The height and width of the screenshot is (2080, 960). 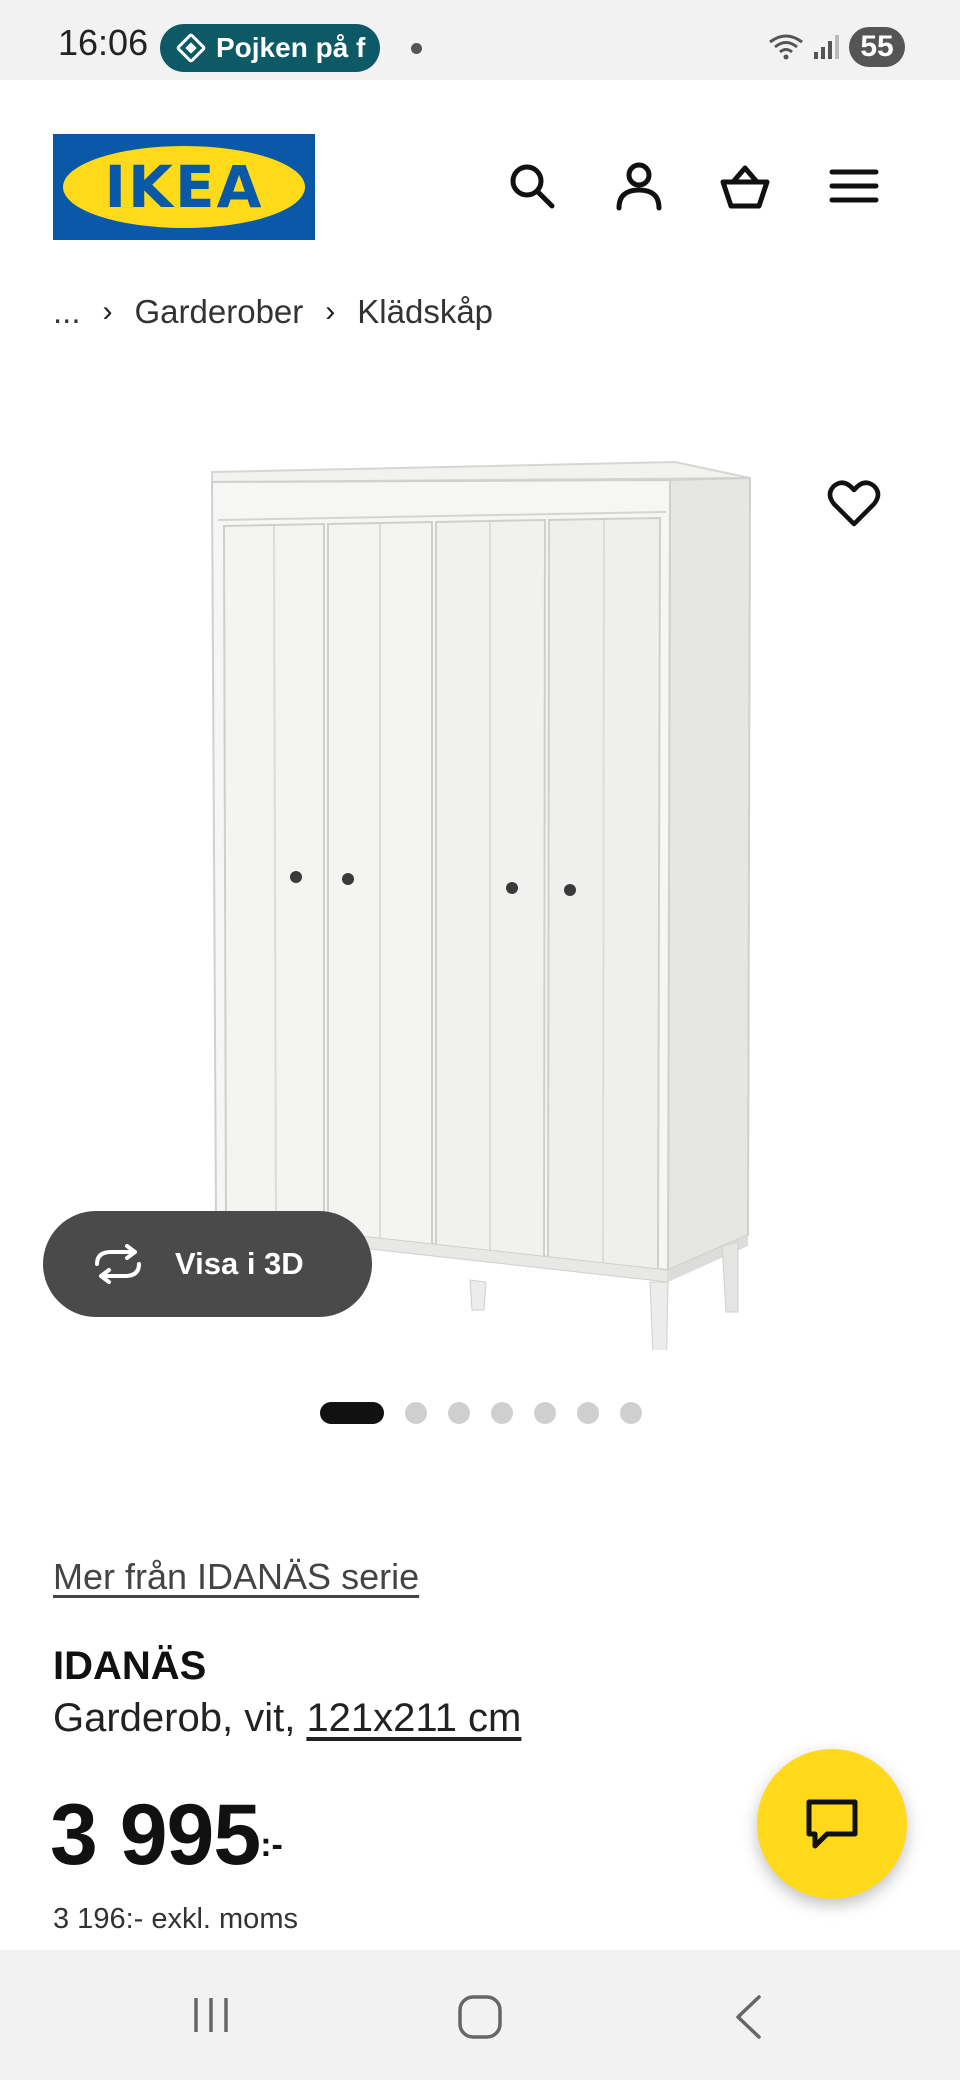 I want to click on breadcrumb: ... › Garderober › Klädskåp, so click(x=273, y=312).